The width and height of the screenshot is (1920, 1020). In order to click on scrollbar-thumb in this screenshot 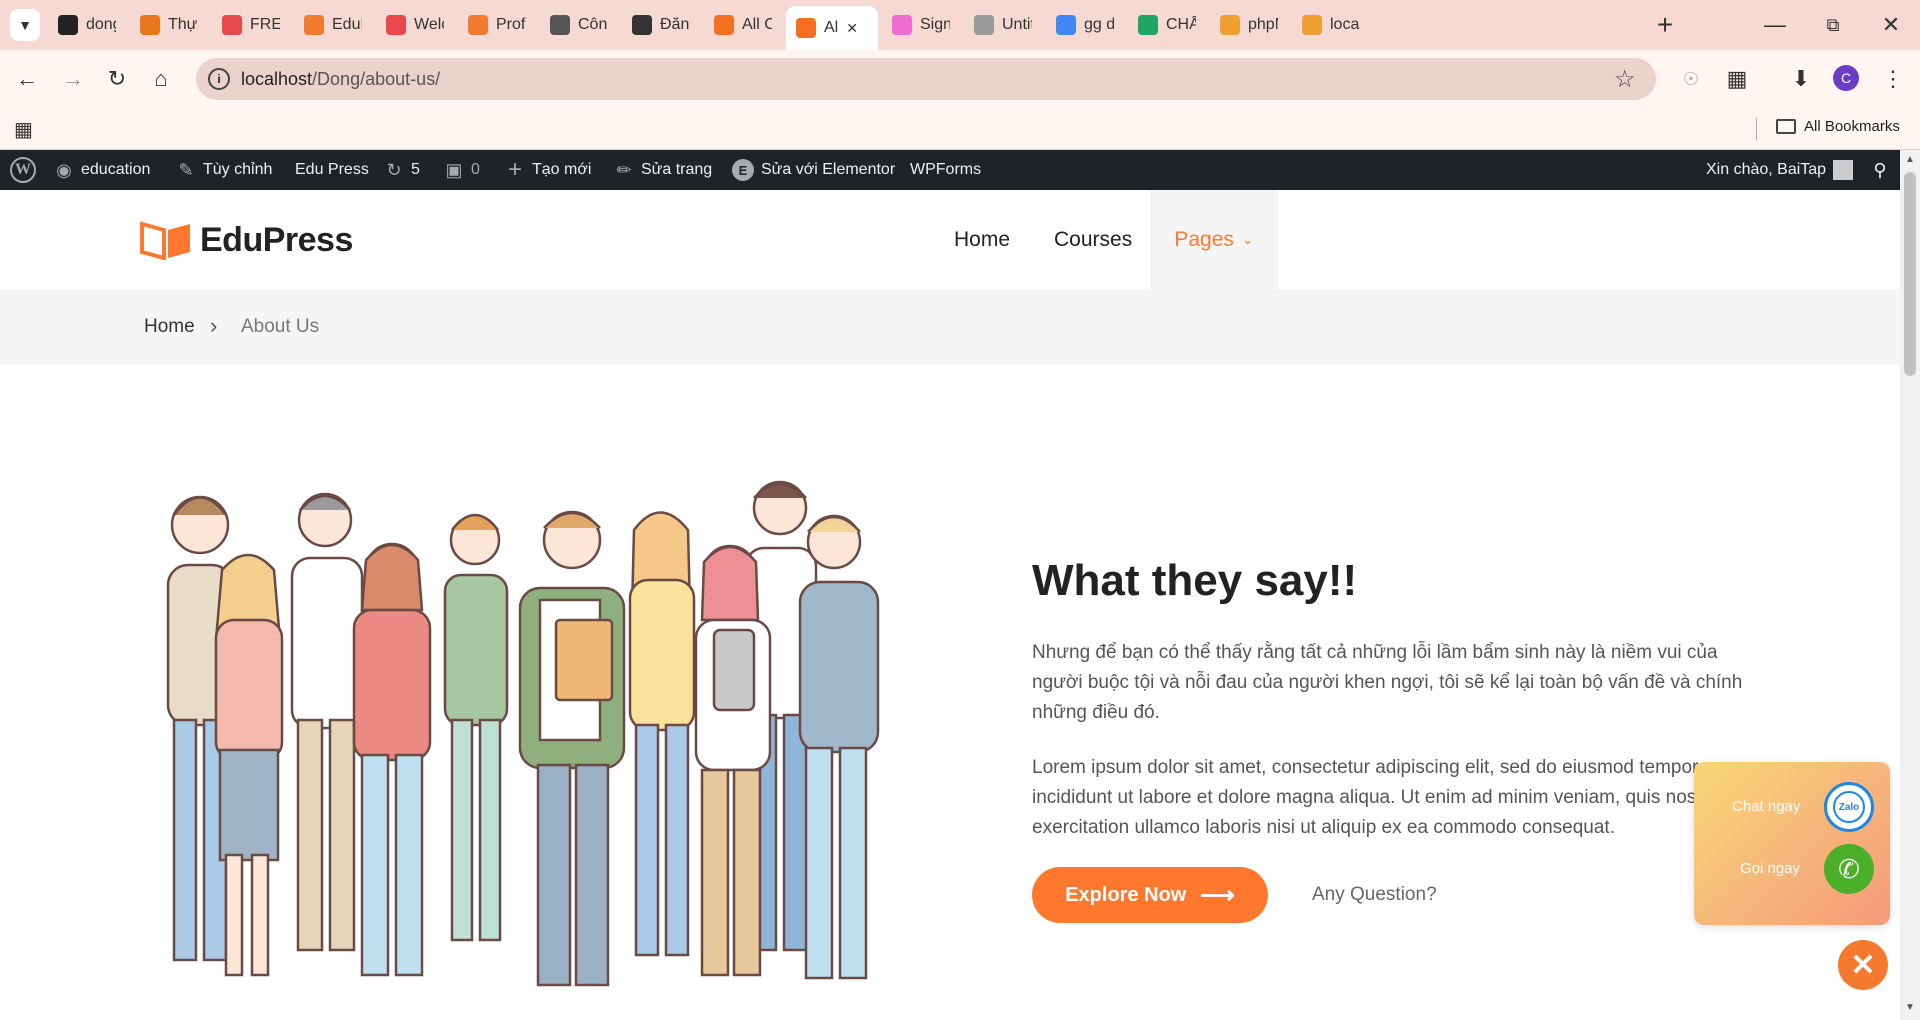, I will do `click(1910, 274)`.